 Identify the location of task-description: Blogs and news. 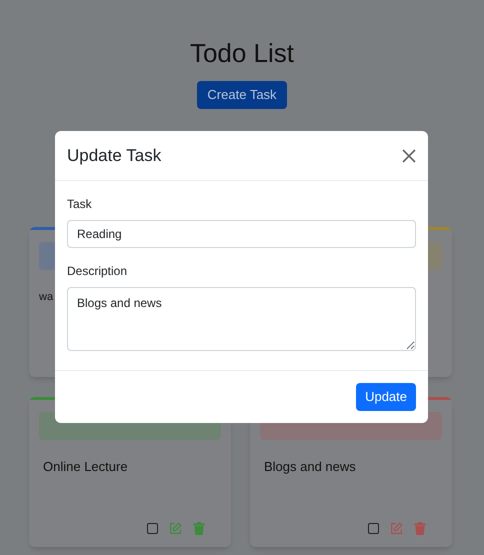
(310, 467).